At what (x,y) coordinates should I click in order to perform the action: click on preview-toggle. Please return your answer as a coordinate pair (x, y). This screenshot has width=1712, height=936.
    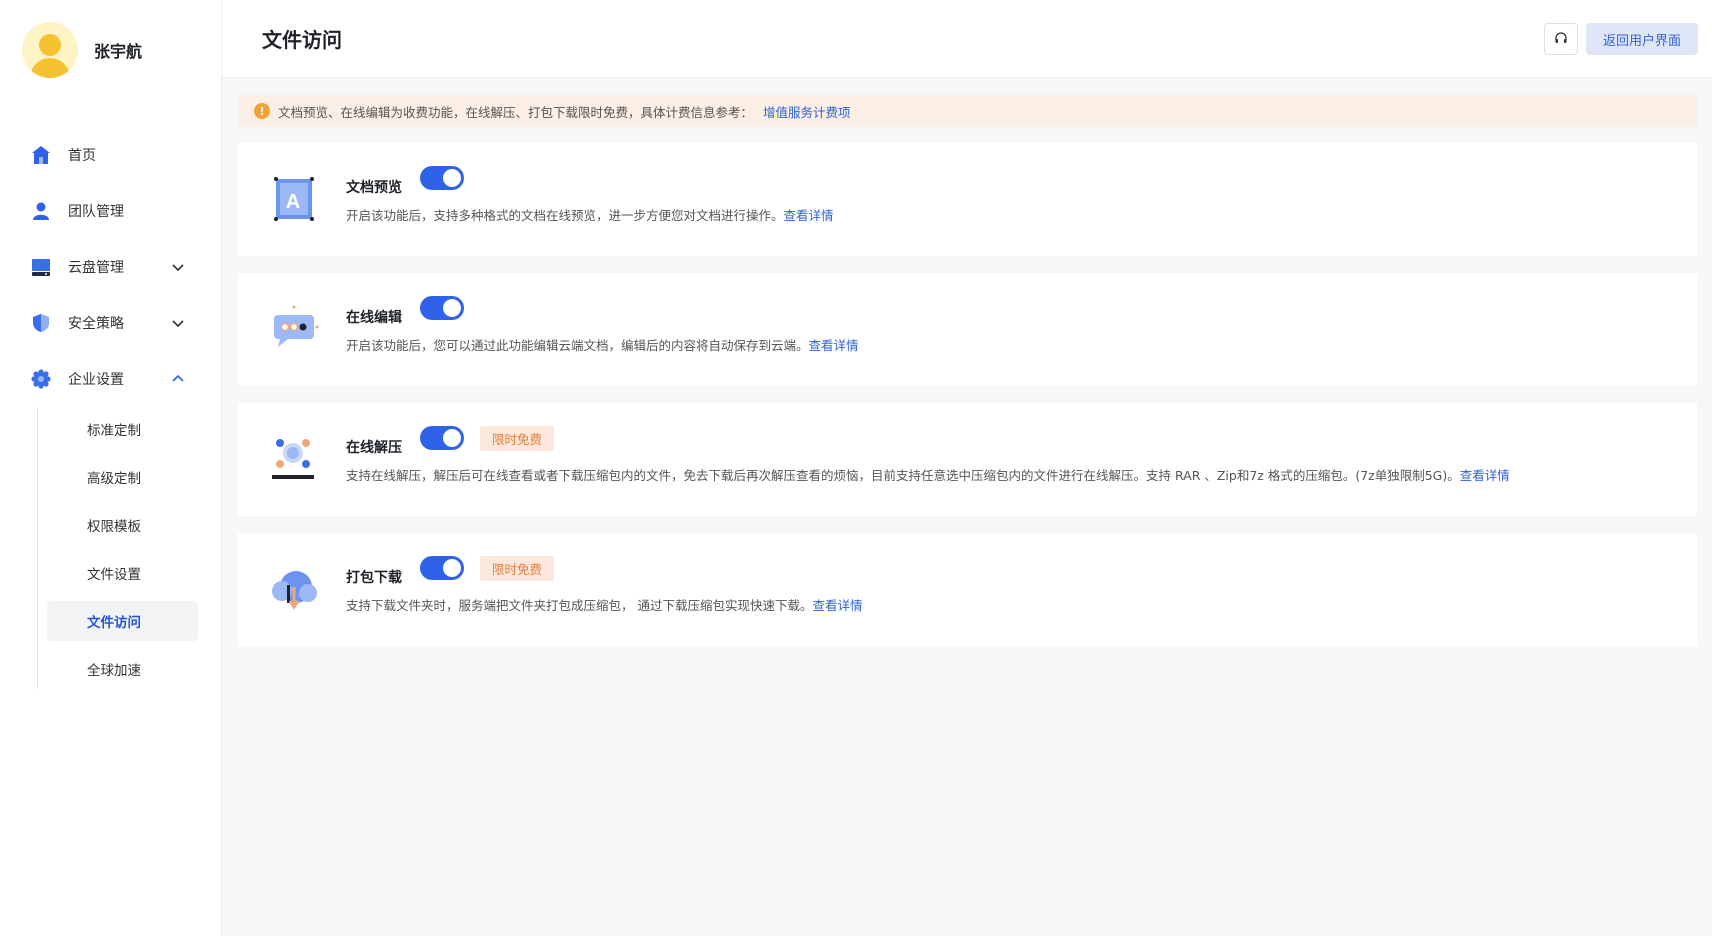
    Looking at the image, I should click on (442, 178).